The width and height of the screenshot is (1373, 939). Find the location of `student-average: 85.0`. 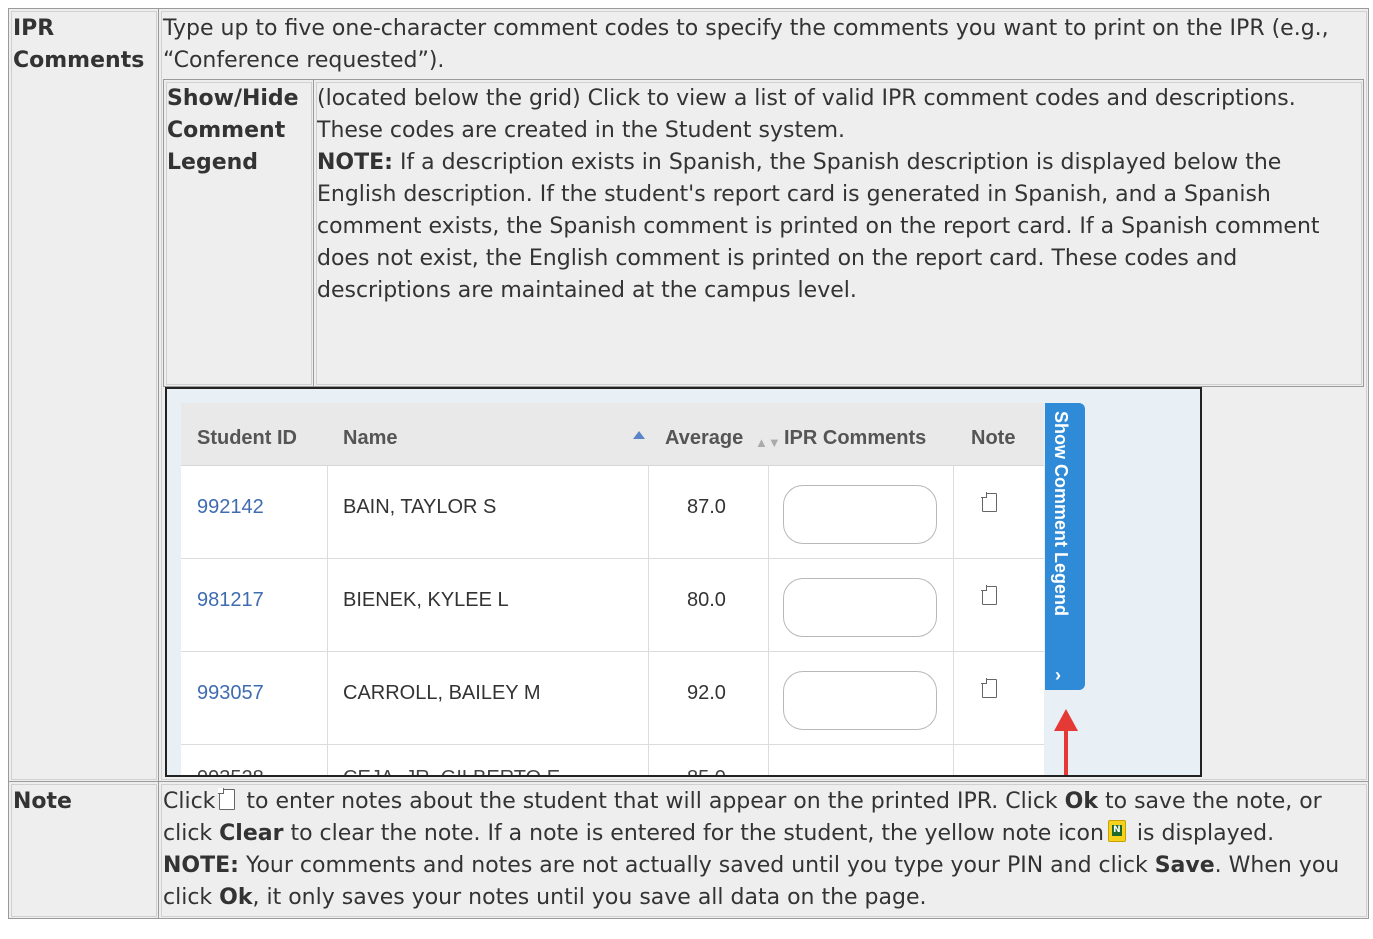

student-average: 85.0 is located at coordinates (706, 768).